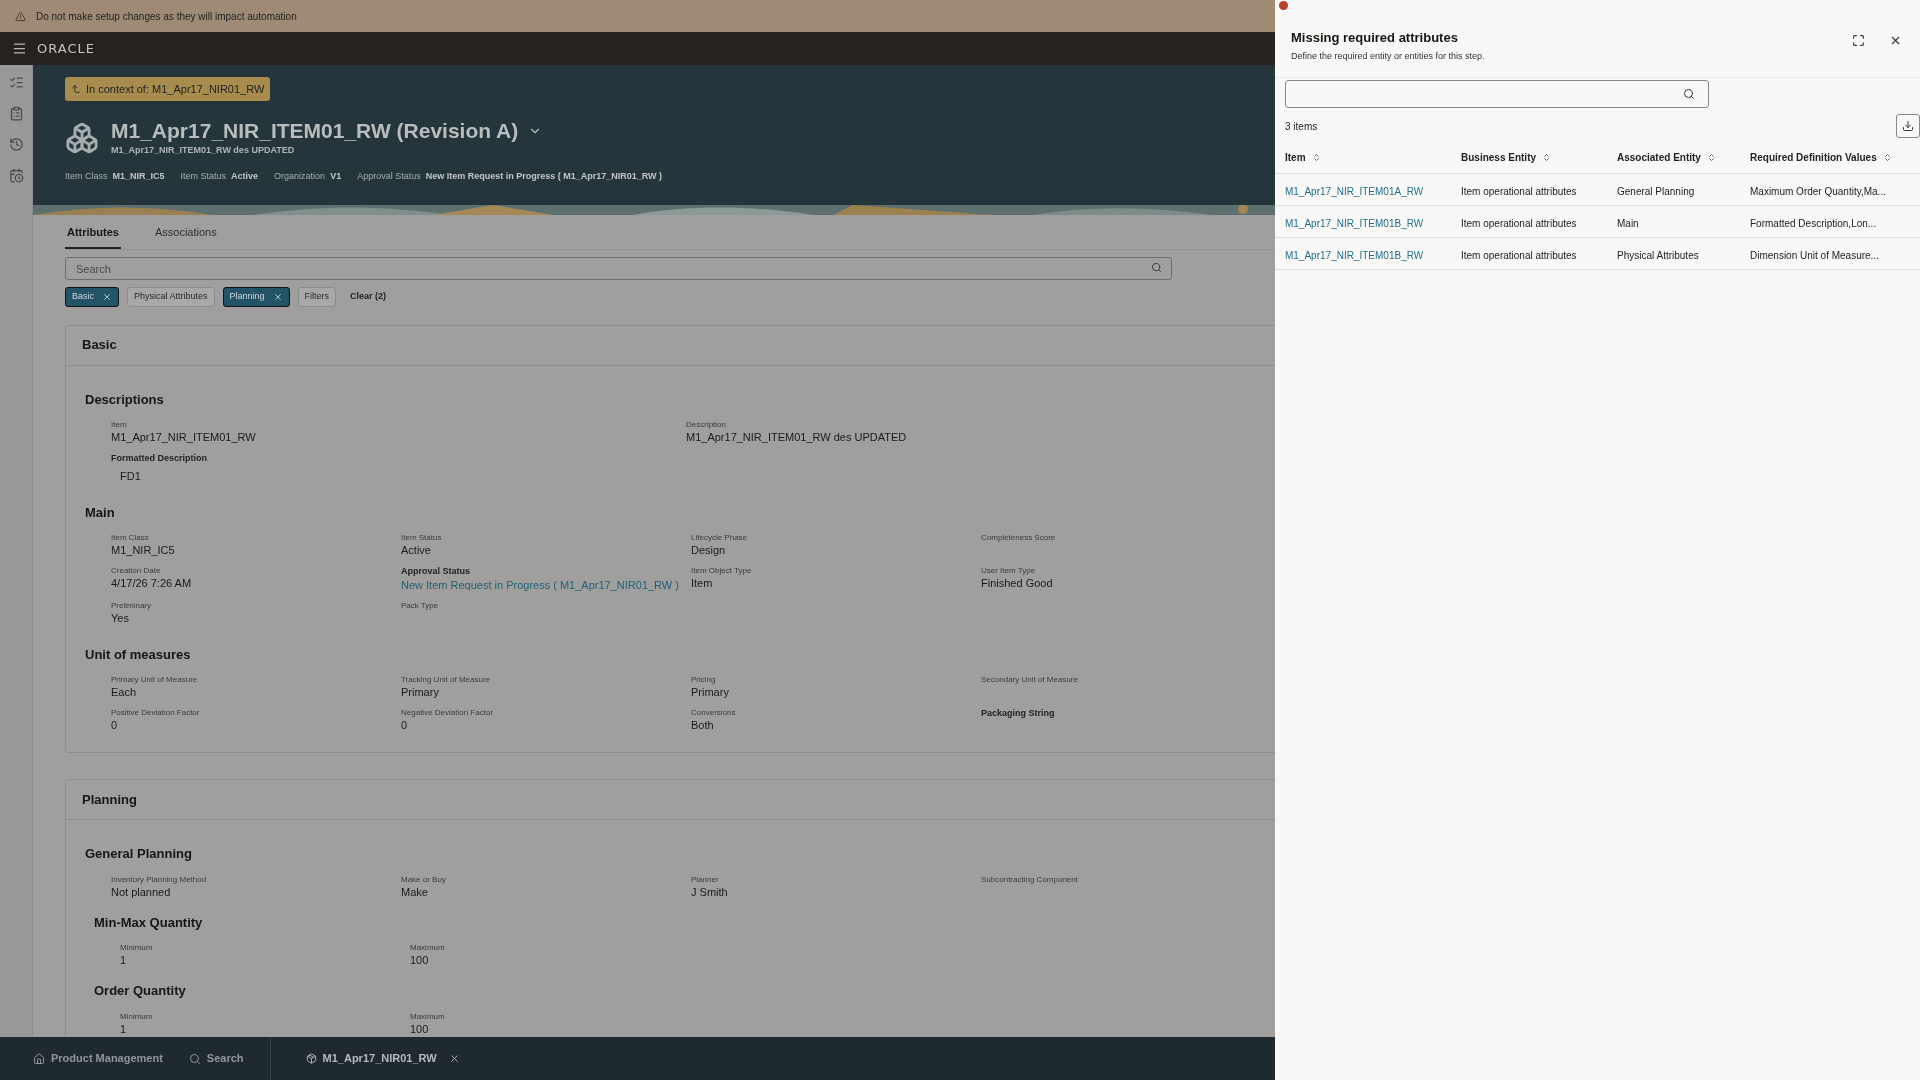 This screenshot has height=1080, width=1920. Describe the element at coordinates (421, 538) in the screenshot. I see `field-label: Item Status` at that location.